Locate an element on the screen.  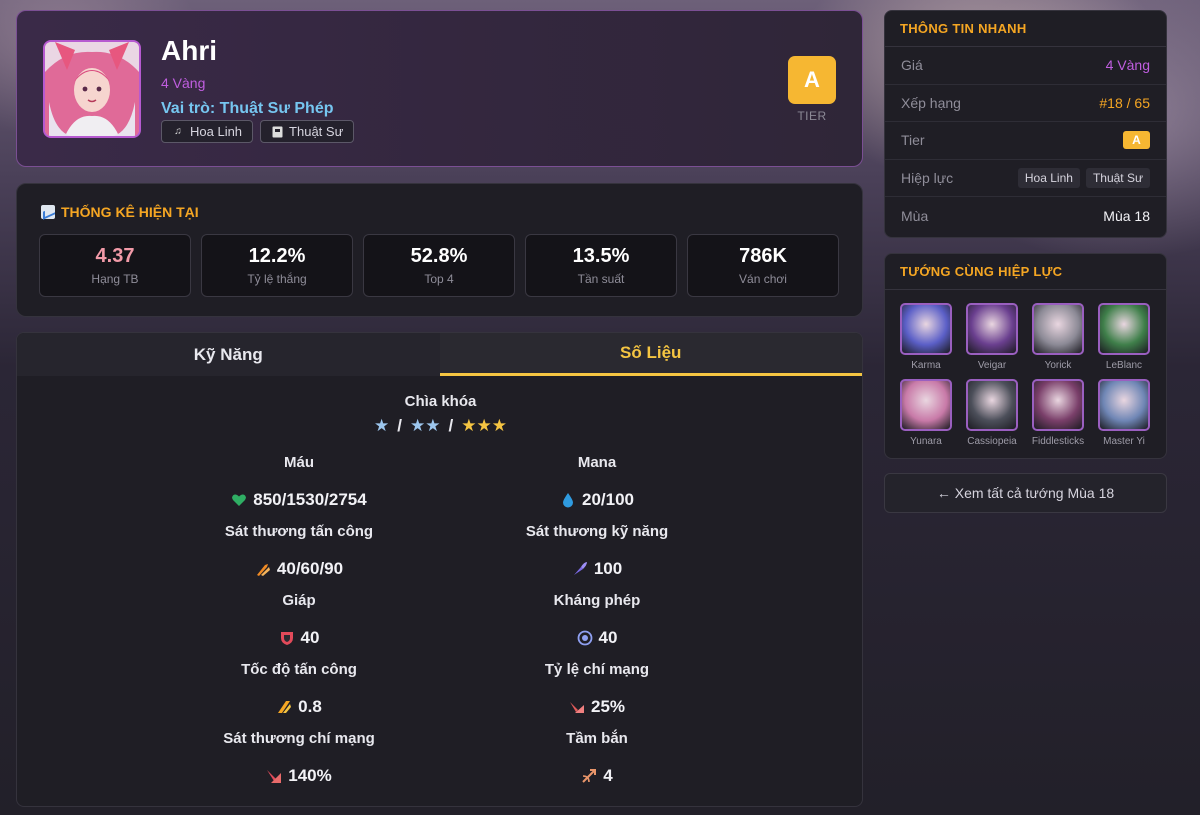
stat-label-ability-power: Sát thương kỹ năng is located at coordinates (597, 531).